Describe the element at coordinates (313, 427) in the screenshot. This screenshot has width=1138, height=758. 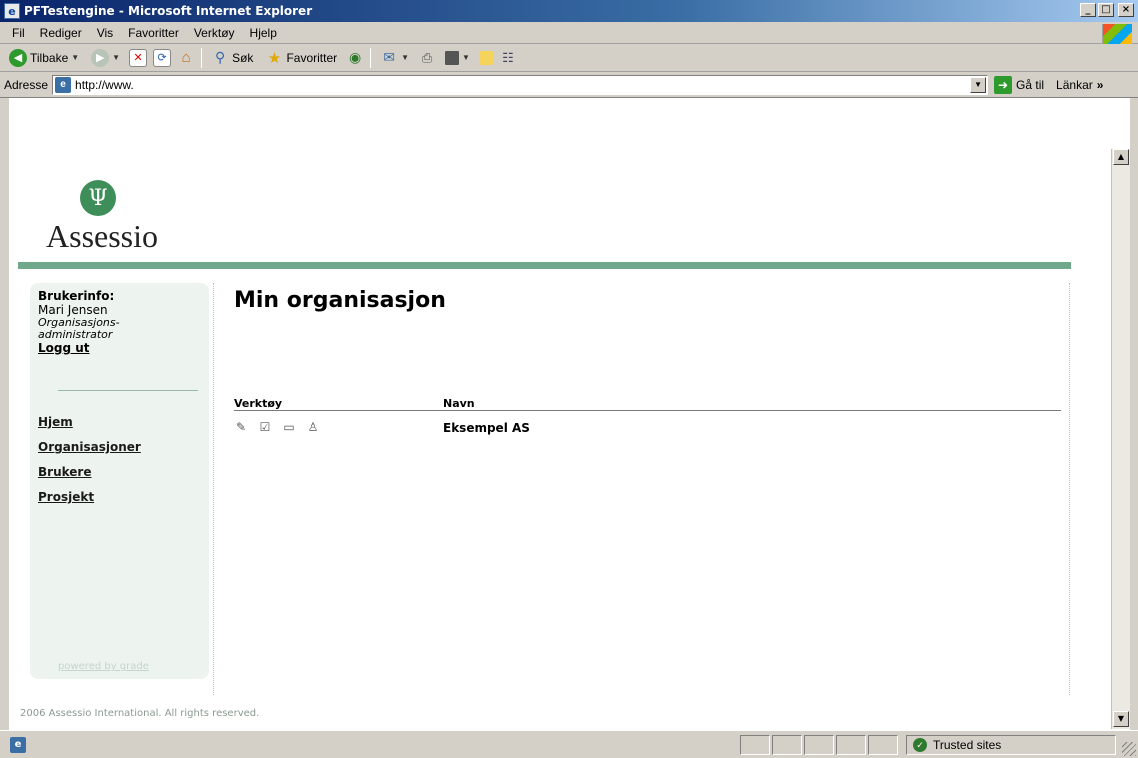
I see `user-icon: ♙` at that location.